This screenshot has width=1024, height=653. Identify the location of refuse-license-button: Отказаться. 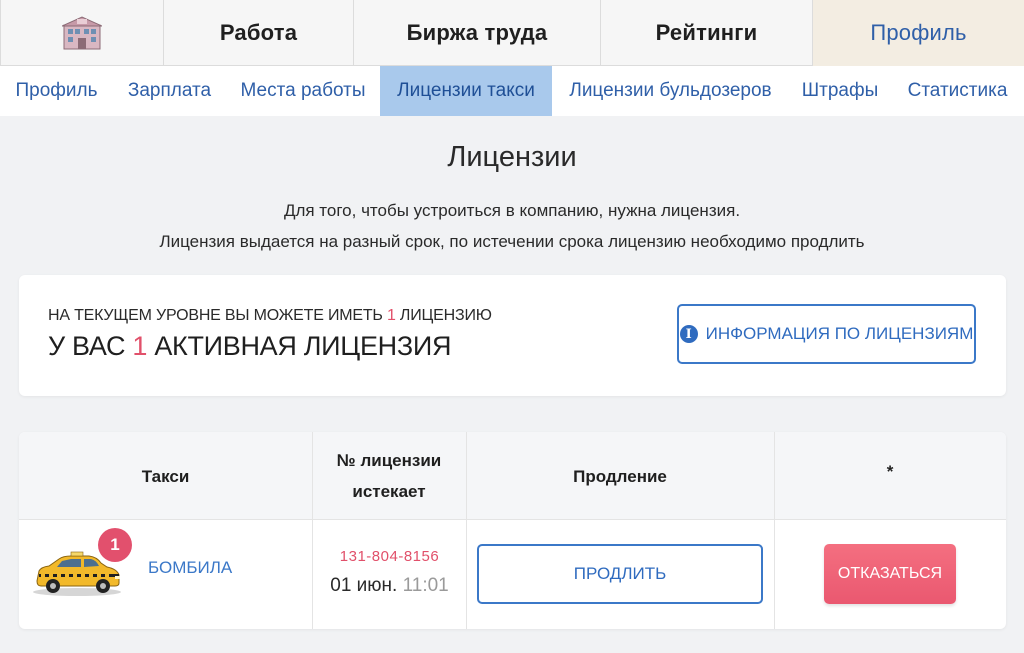
(890, 574).